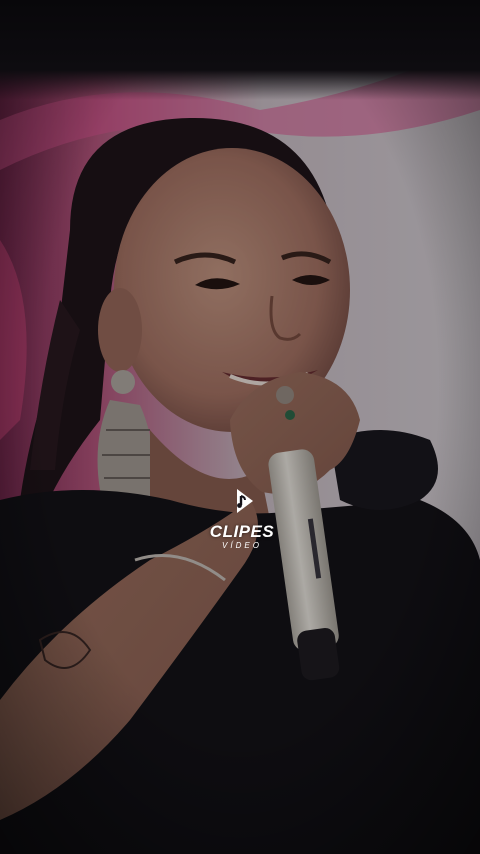  I want to click on watermark-title: CLIPES, so click(242, 531).